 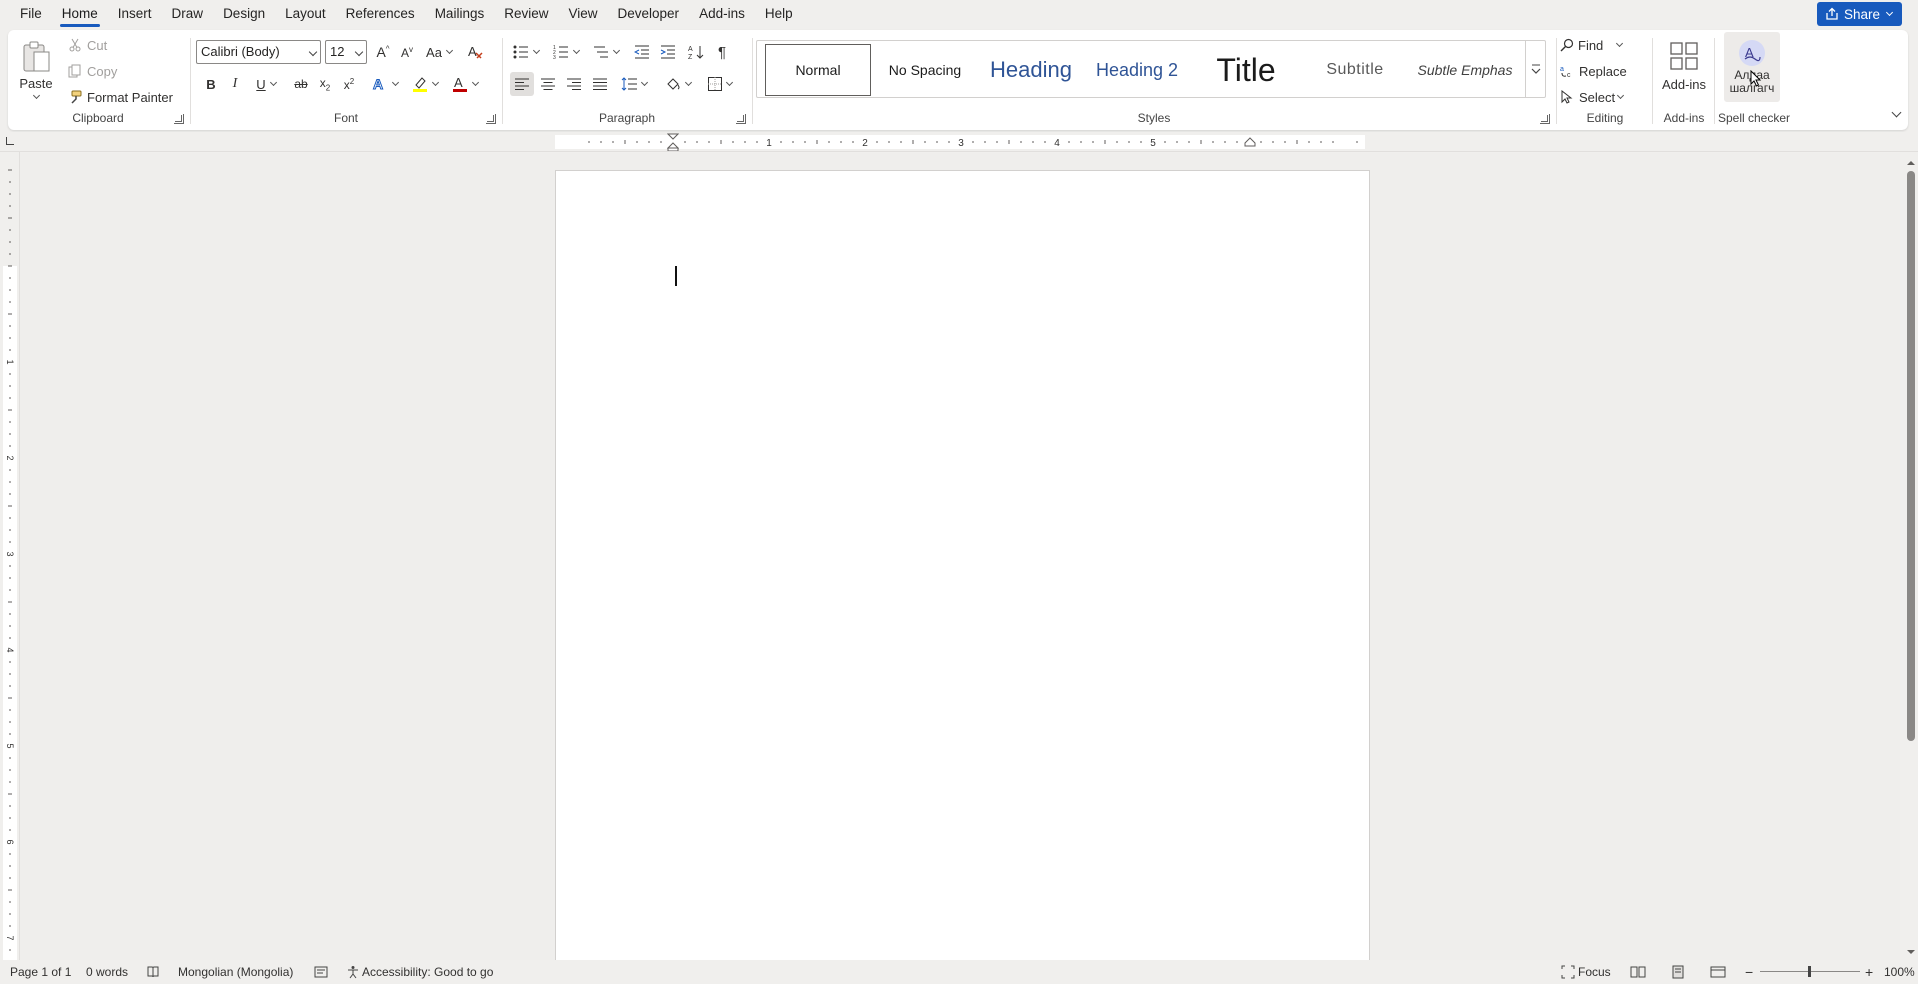 I want to click on zoom-in-button: +, so click(x=1869, y=972).